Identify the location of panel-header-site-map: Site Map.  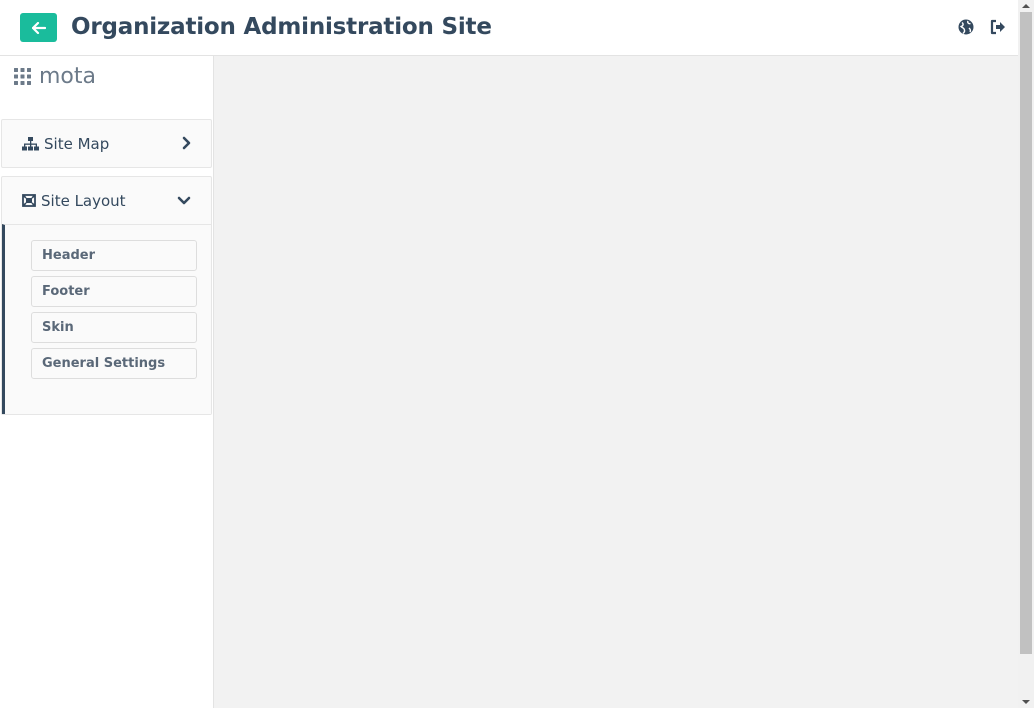
(106, 143).